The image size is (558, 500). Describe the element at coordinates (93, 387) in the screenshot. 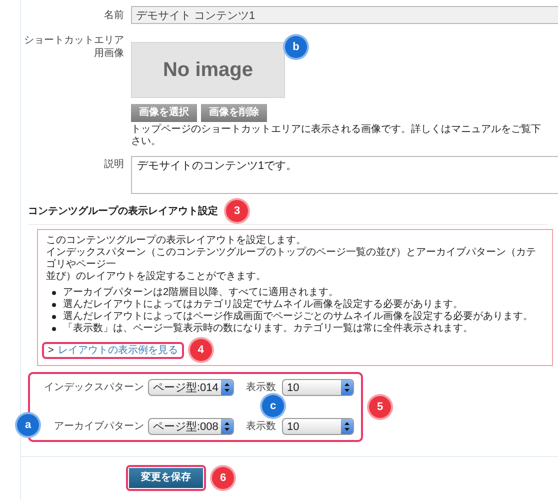

I see `pattern-label: インデックスパターン` at that location.